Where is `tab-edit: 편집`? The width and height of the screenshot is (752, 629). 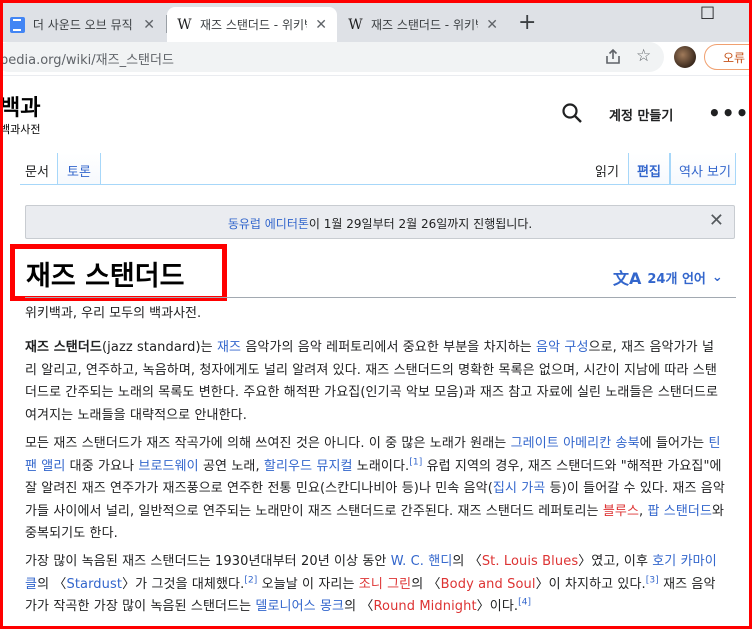 tab-edit: 편집 is located at coordinates (649, 170).